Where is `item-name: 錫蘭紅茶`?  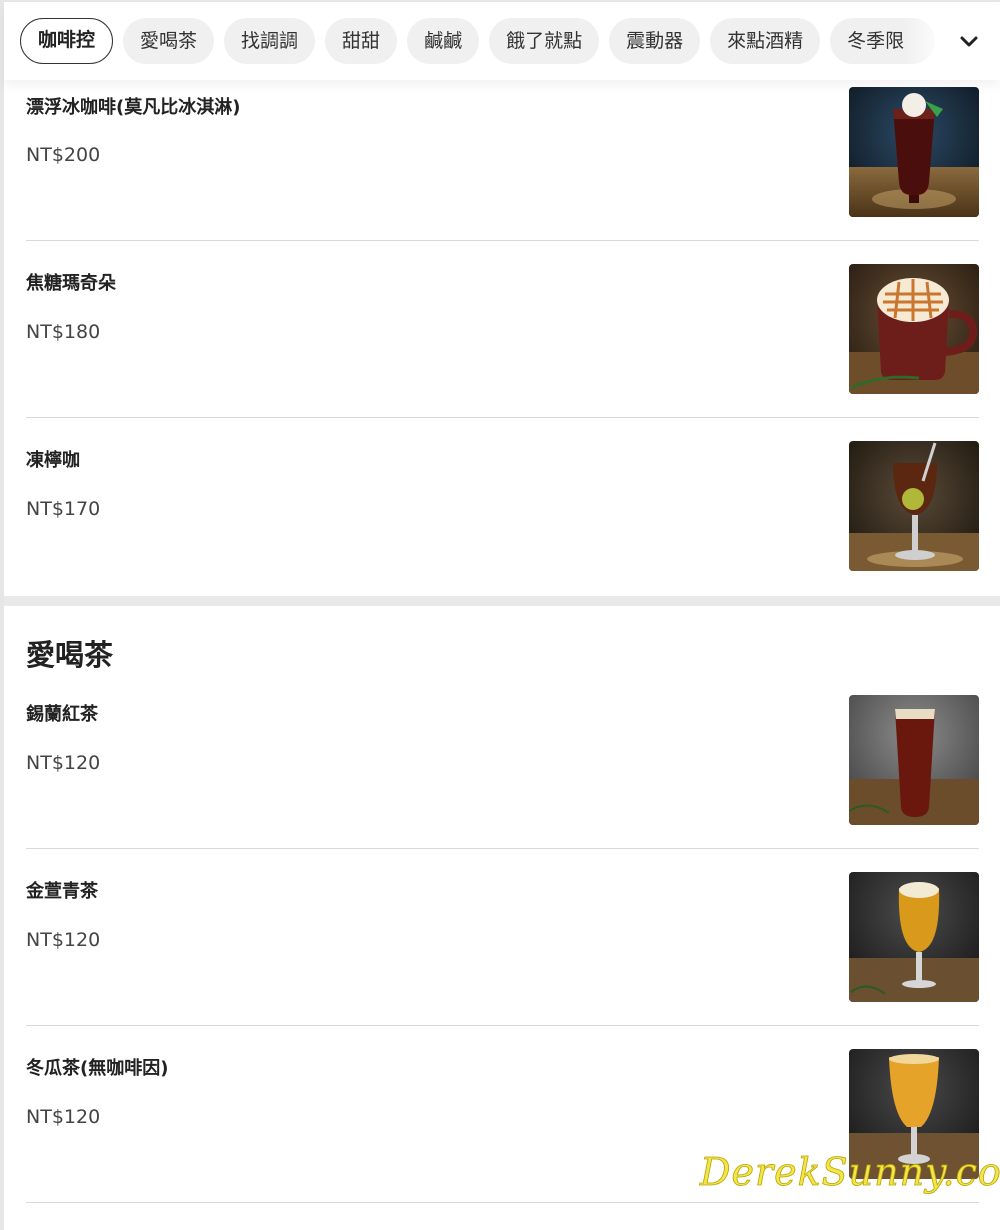 item-name: 錫蘭紅茶 is located at coordinates (62, 714).